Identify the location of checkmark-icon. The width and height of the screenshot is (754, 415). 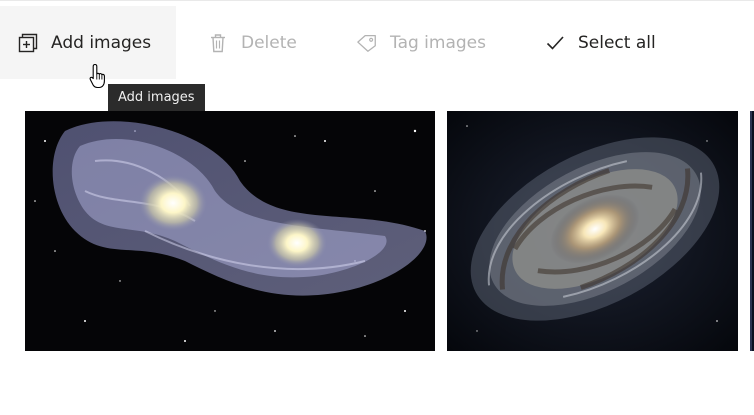
(555, 43).